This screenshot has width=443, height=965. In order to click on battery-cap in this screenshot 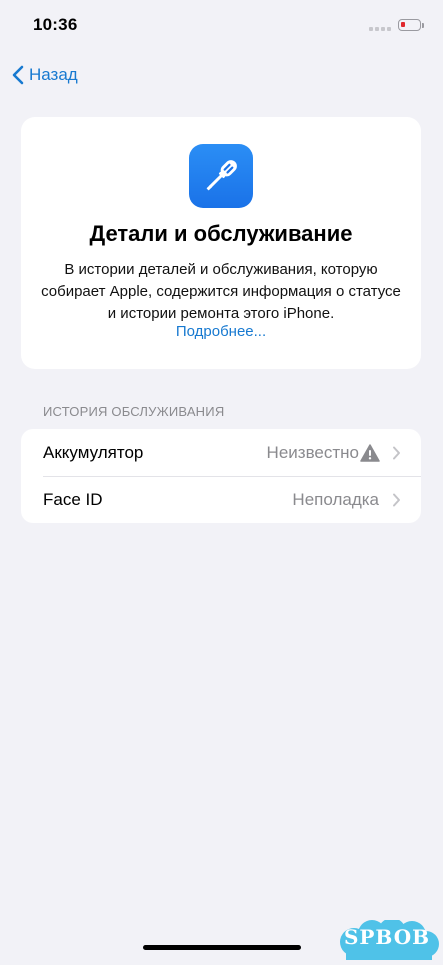, I will do `click(423, 25)`.